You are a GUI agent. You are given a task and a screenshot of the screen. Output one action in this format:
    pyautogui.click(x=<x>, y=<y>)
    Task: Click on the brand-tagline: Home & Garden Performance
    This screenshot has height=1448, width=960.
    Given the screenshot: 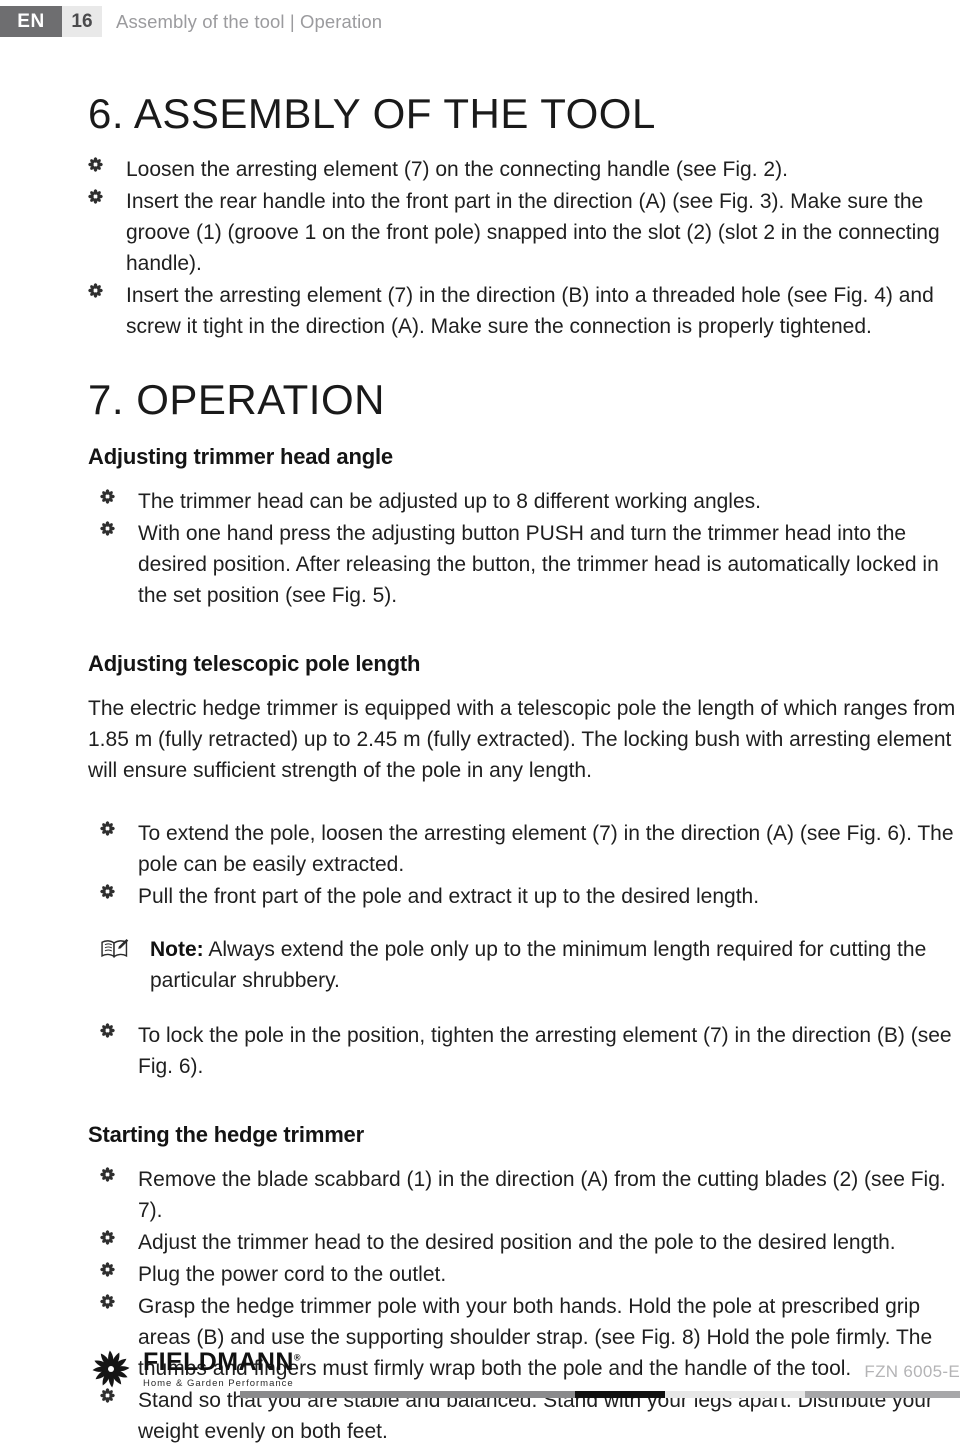 What is the action you would take?
    pyautogui.click(x=218, y=1383)
    